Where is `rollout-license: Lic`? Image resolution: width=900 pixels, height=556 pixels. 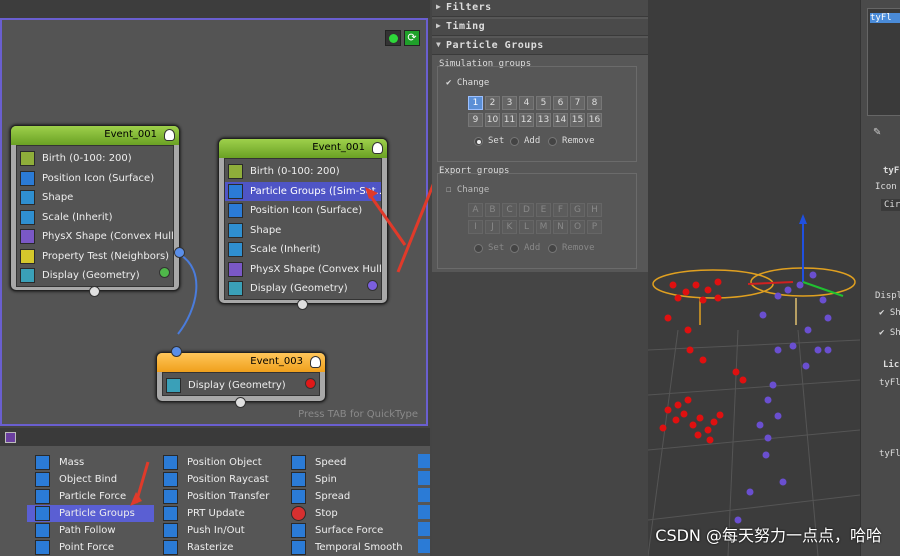
rollout-license: Lic is located at coordinates (891, 365).